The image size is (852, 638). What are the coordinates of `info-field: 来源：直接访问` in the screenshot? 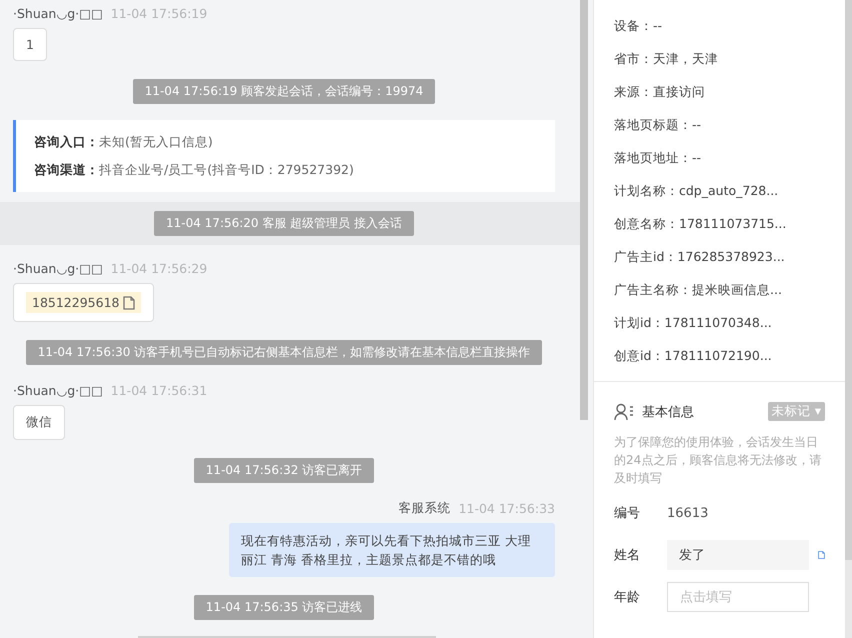 It's located at (659, 92).